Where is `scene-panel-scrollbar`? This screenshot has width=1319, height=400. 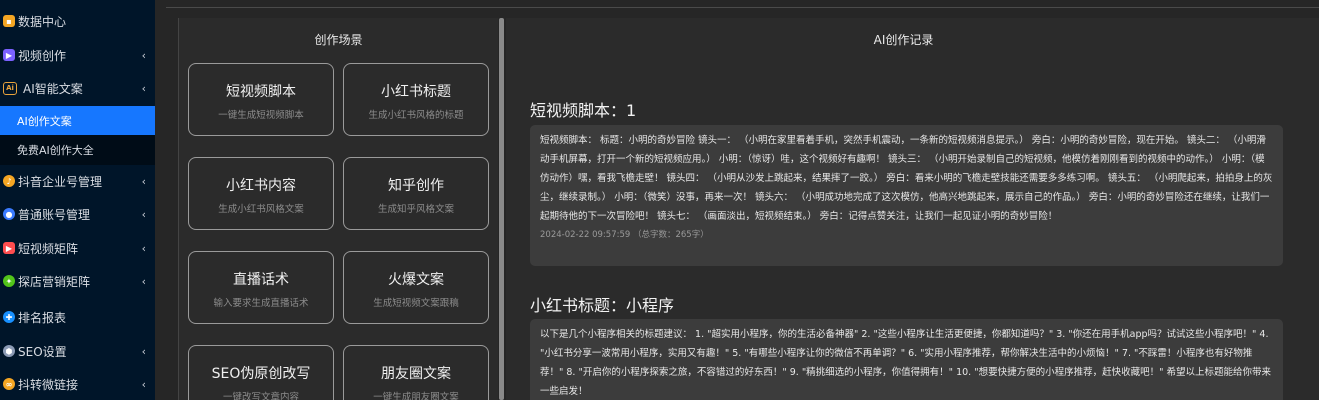 scene-panel-scrollbar is located at coordinates (501, 209).